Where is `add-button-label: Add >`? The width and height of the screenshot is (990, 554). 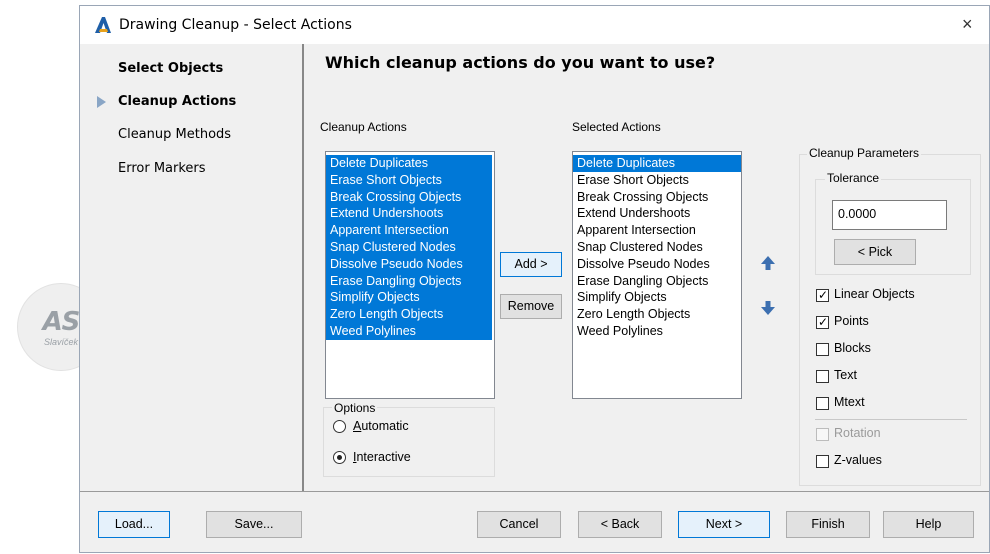 add-button-label: Add > is located at coordinates (531, 264).